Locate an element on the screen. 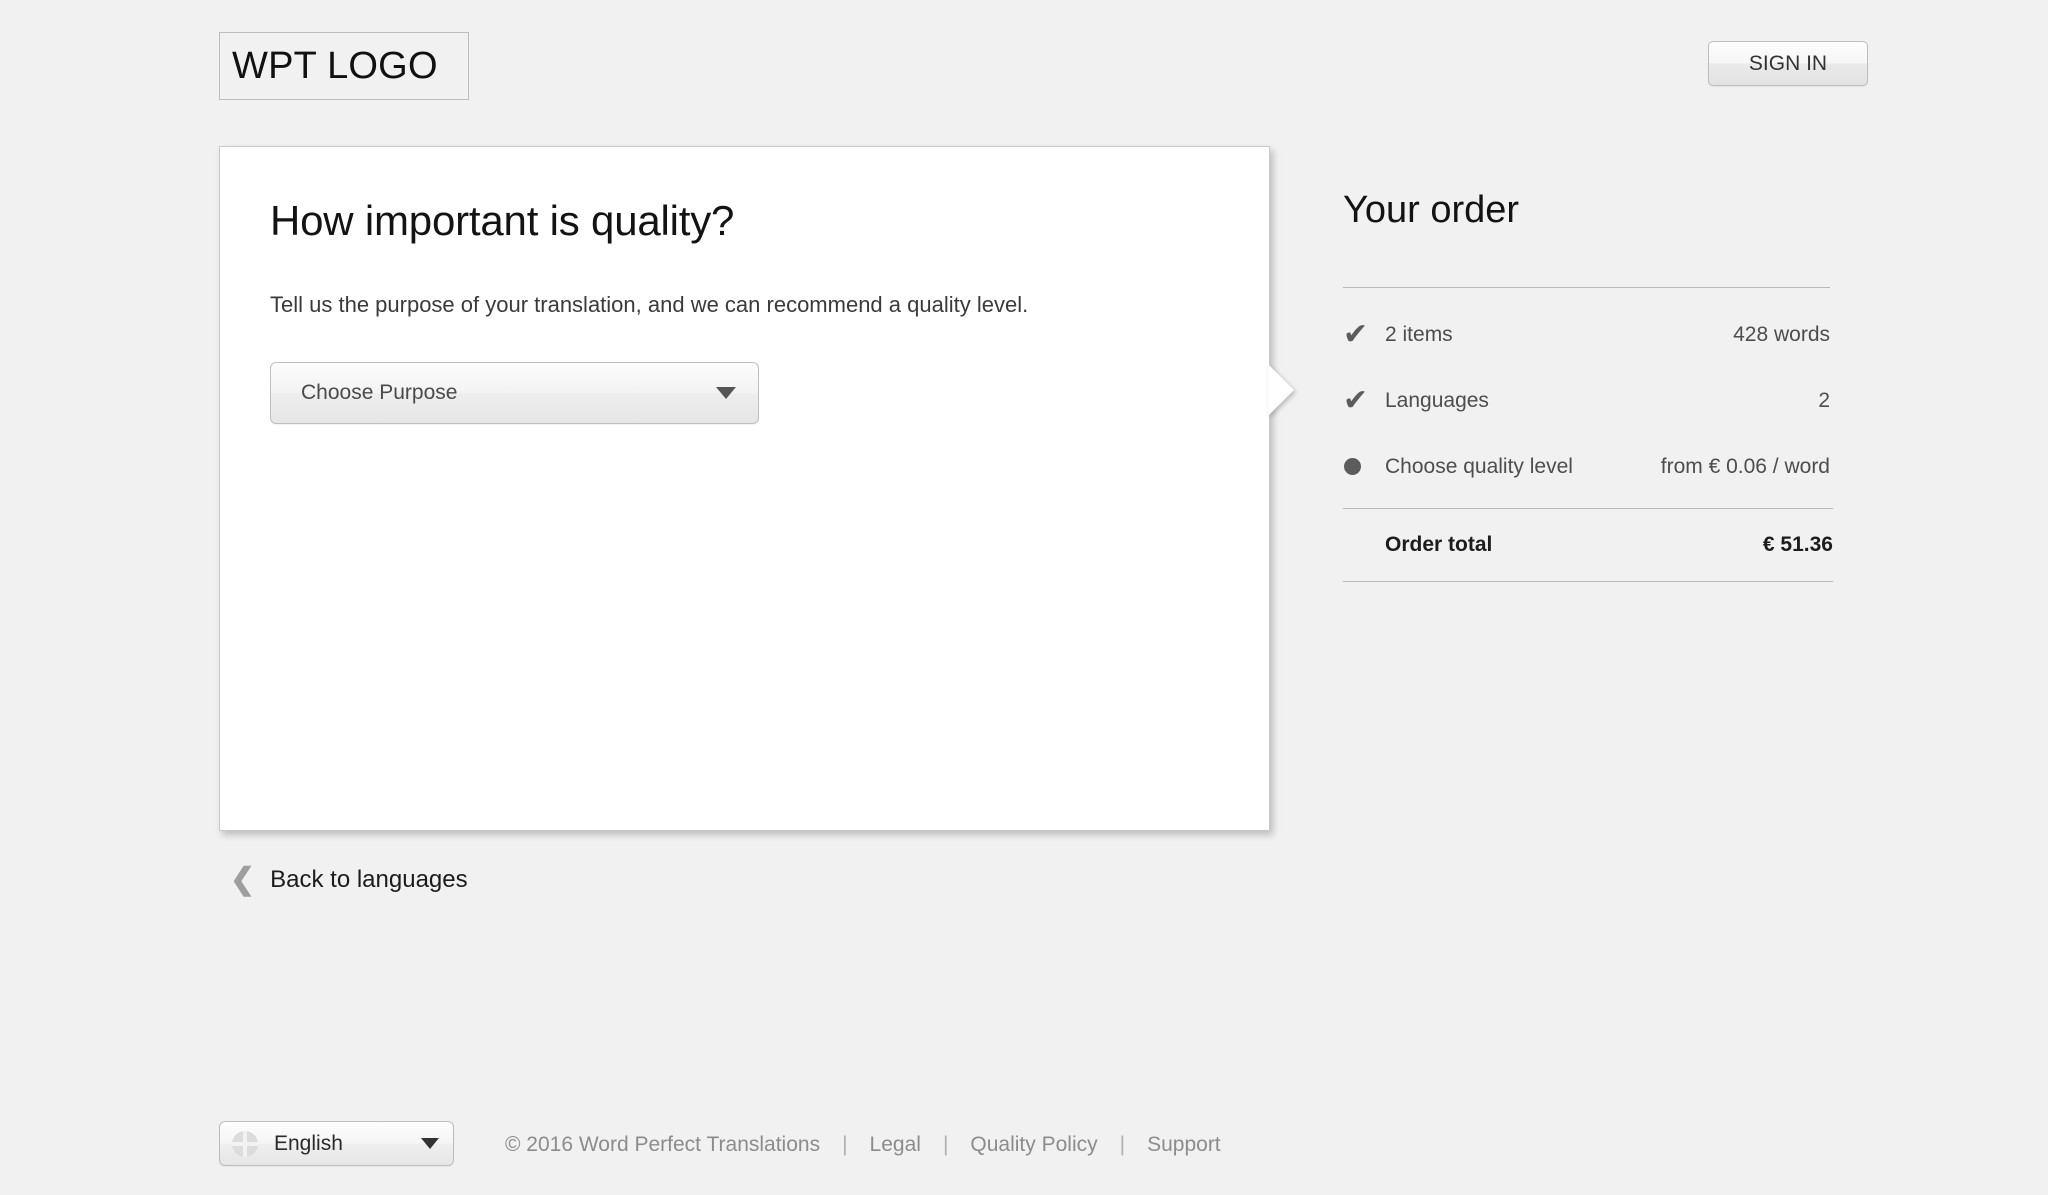 This screenshot has width=2048, height=1195. language-select-value: English is located at coordinates (308, 1143).